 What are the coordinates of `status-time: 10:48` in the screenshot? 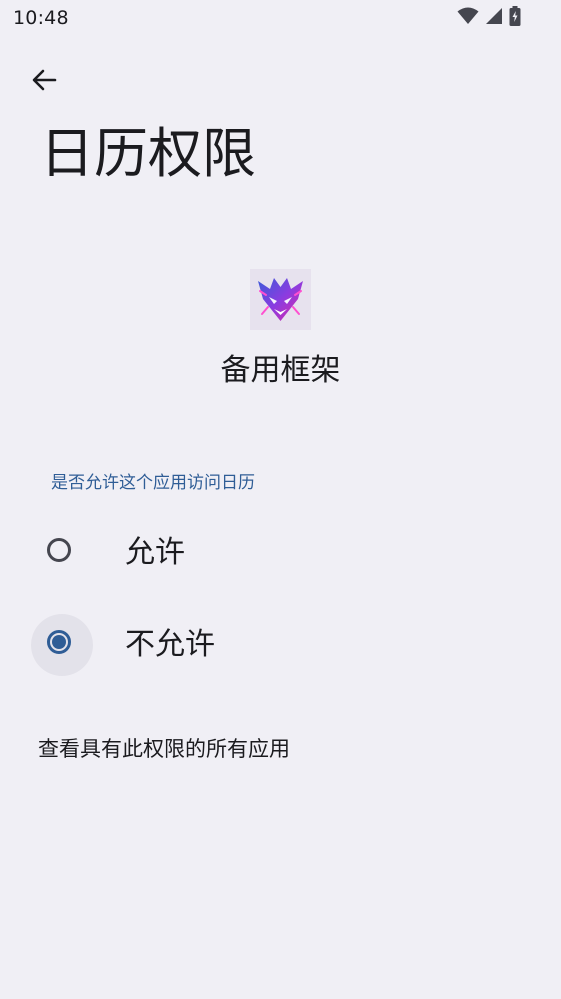 It's located at (41, 18).